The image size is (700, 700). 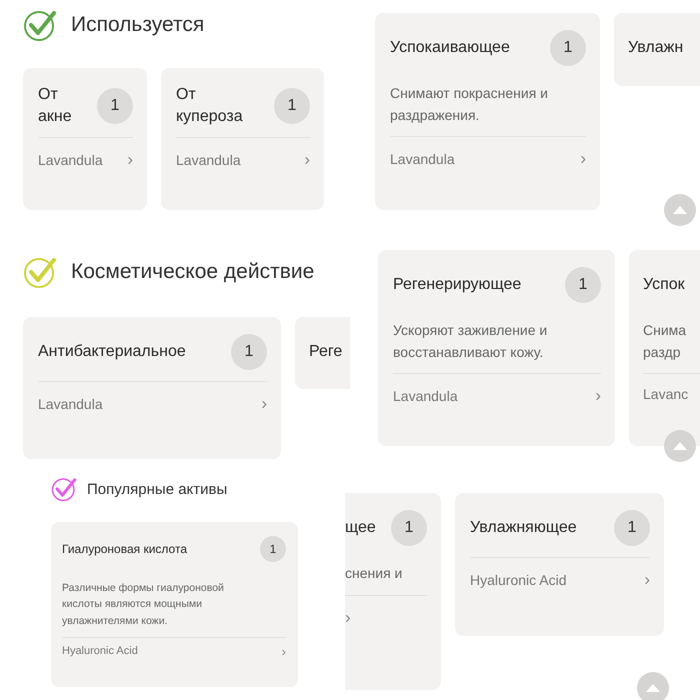 What do you see at coordinates (360, 528) in the screenshot?
I see `card-title: щее` at bounding box center [360, 528].